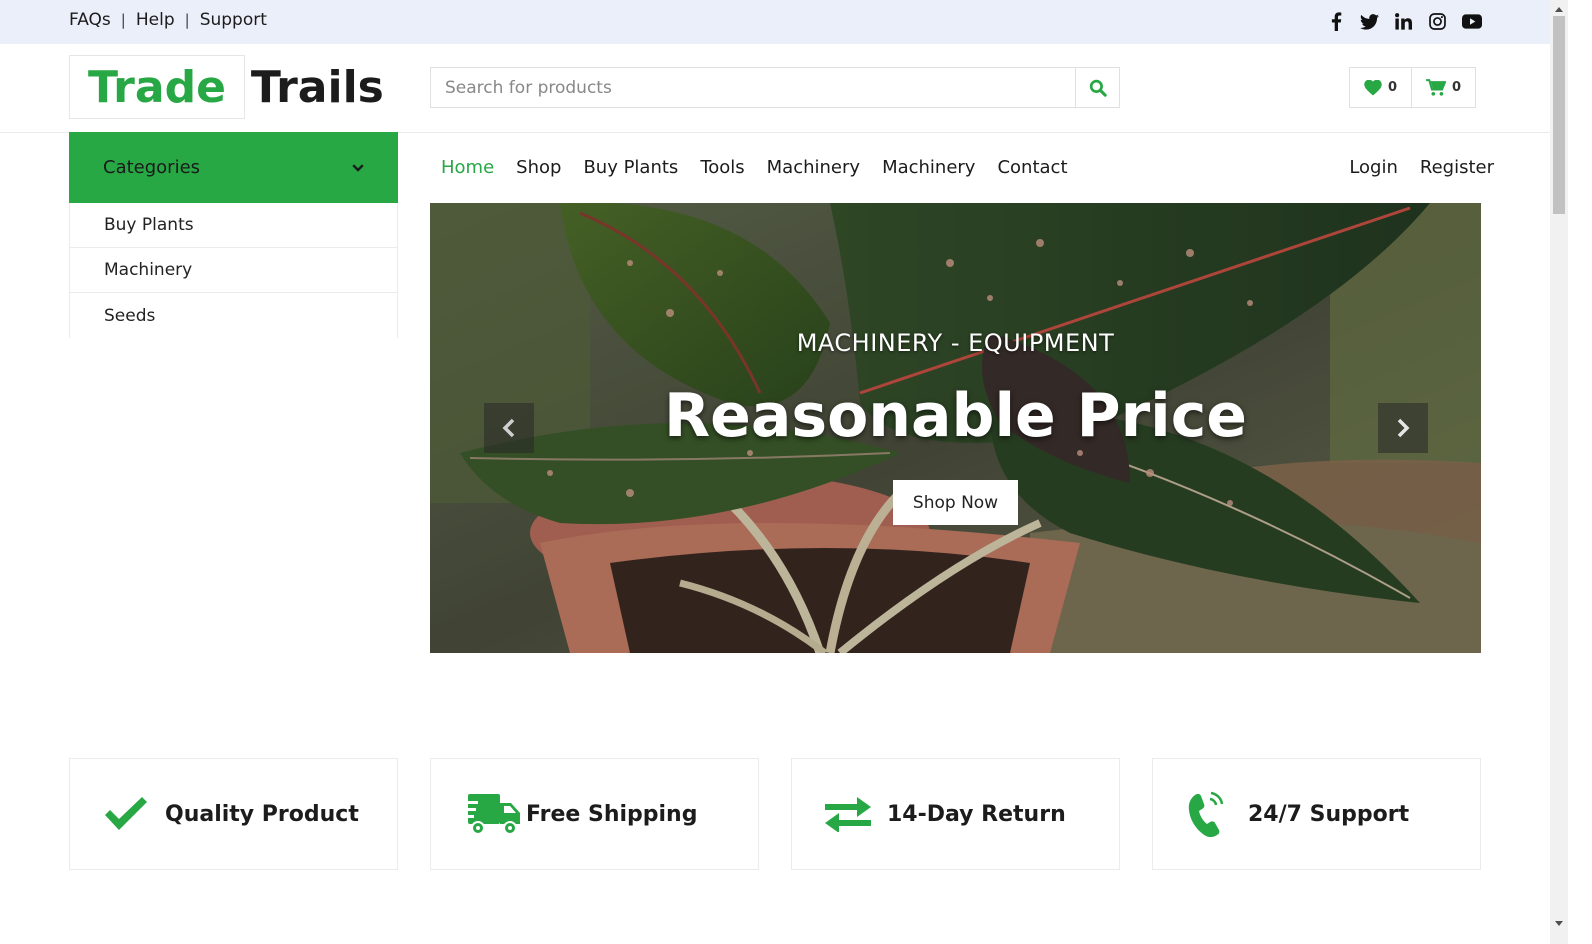  I want to click on support-link: Support, so click(233, 20).